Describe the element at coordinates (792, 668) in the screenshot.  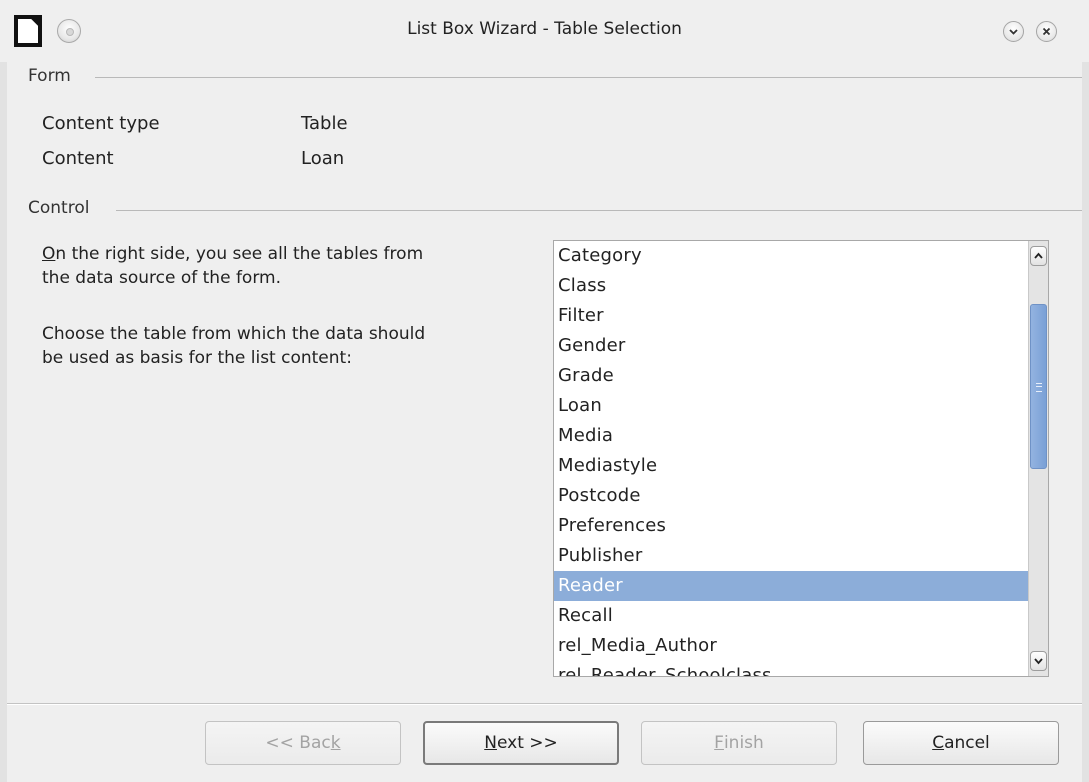
I see `list-item: rel_Reader_Schoolclass` at that location.